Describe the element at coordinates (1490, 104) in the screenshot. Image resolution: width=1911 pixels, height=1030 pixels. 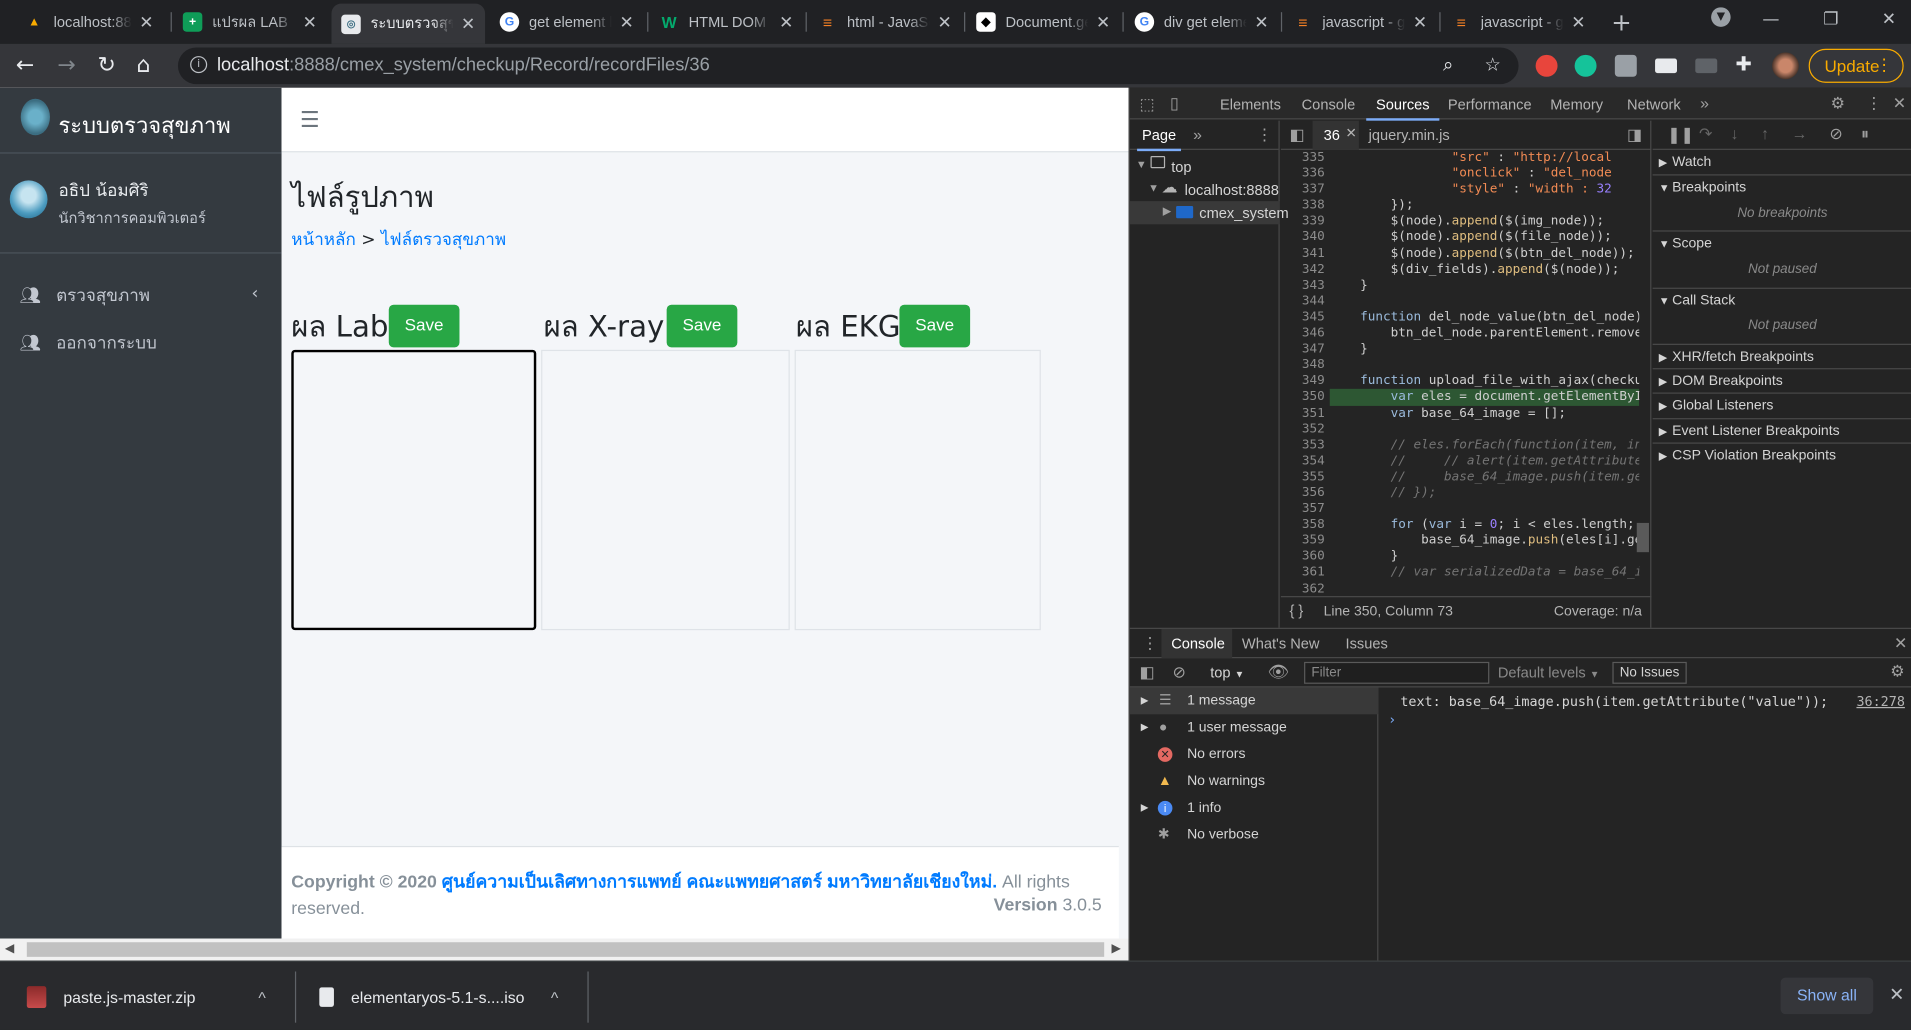
I see `tab-performance: Performance` at that location.